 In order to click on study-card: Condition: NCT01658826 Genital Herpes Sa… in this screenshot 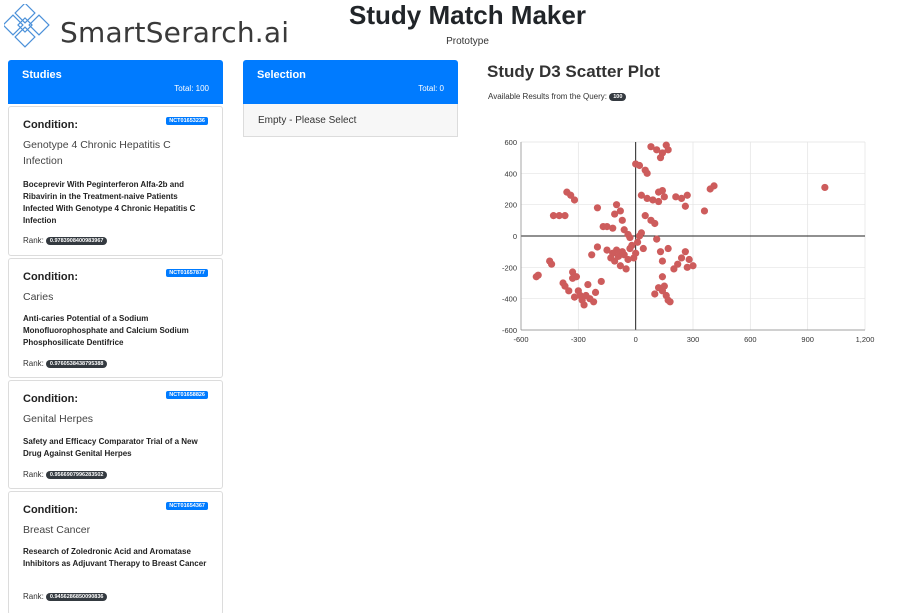, I will do `click(115, 434)`.